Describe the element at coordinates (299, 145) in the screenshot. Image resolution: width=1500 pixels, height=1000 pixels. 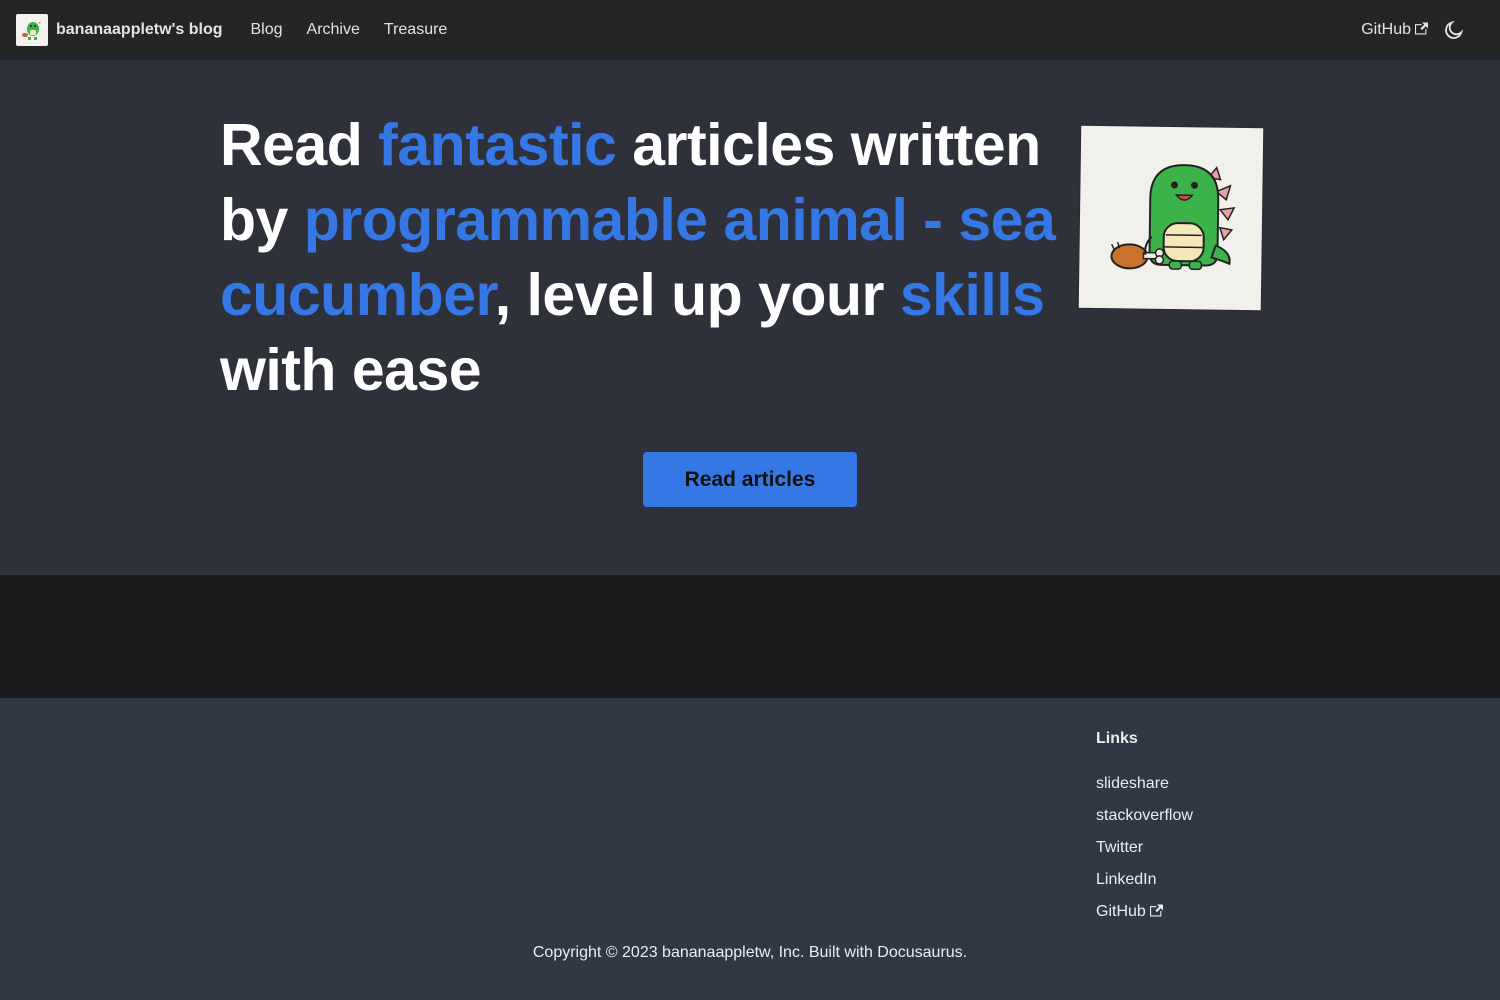
I see `hero-title-part: Read` at that location.